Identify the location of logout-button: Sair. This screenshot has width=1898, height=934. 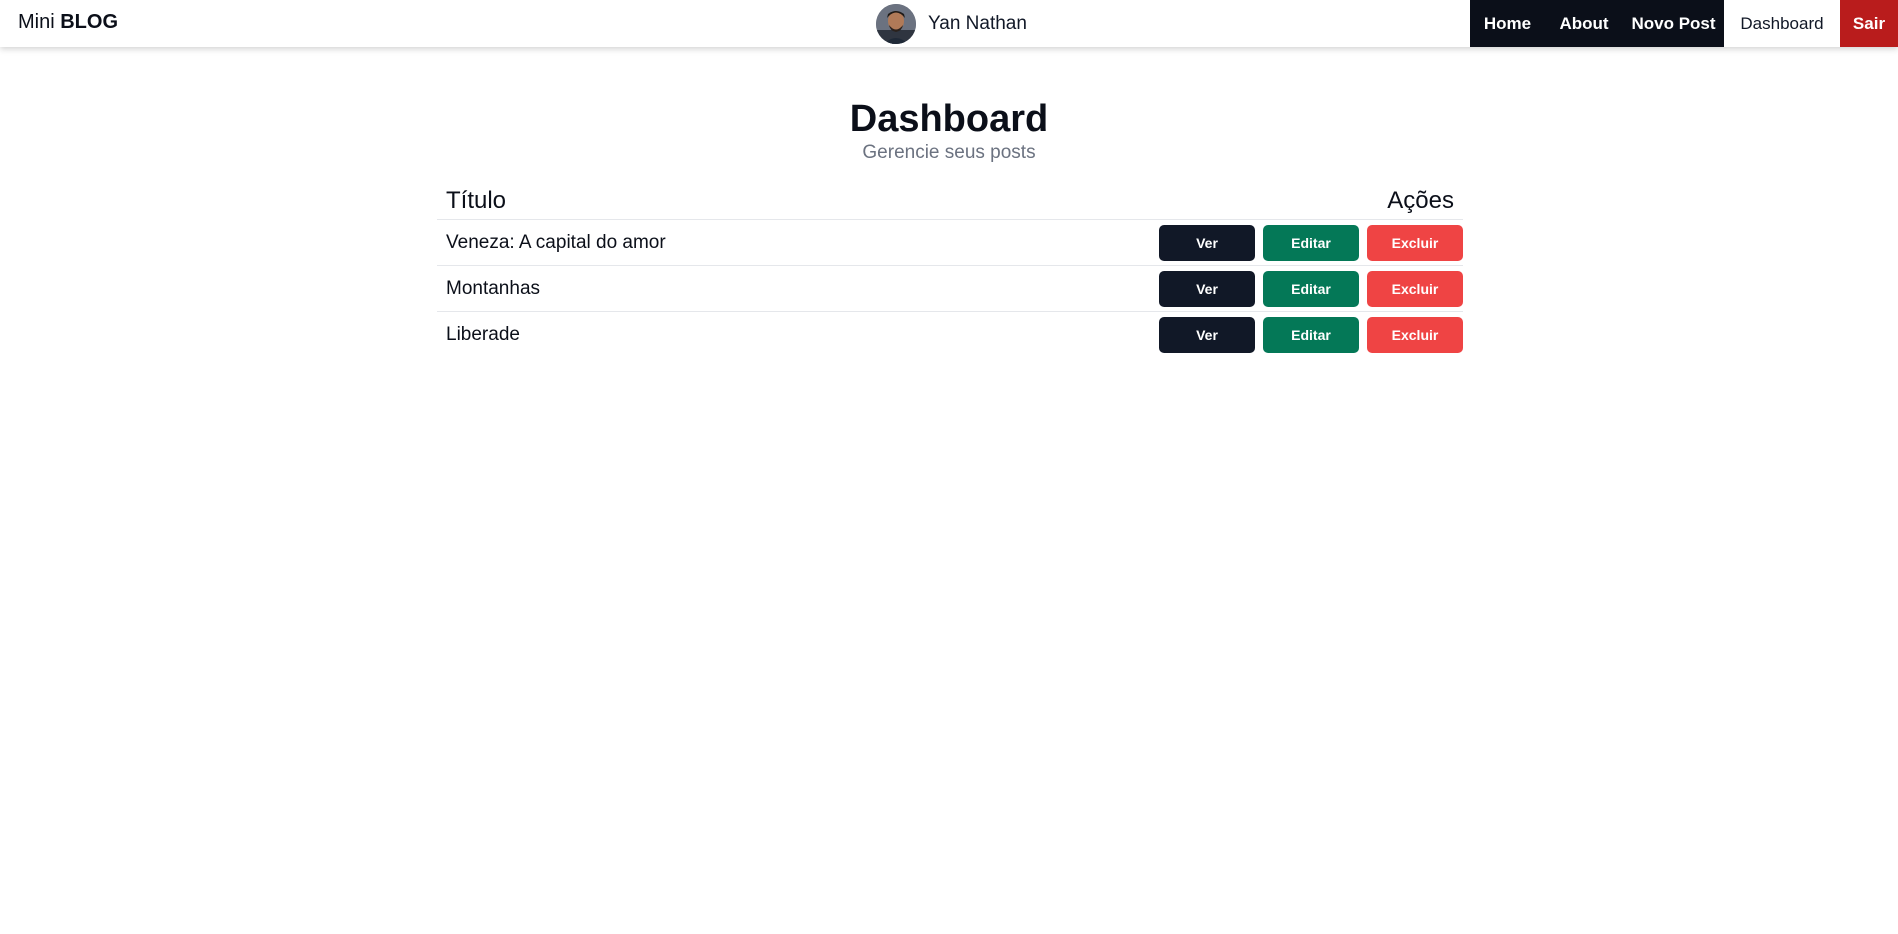
(1869, 23).